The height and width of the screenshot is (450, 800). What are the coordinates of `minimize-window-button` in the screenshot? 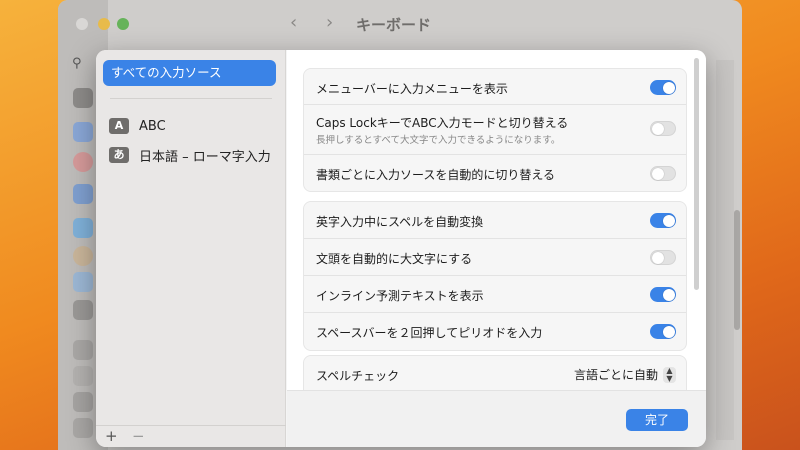 It's located at (104, 24).